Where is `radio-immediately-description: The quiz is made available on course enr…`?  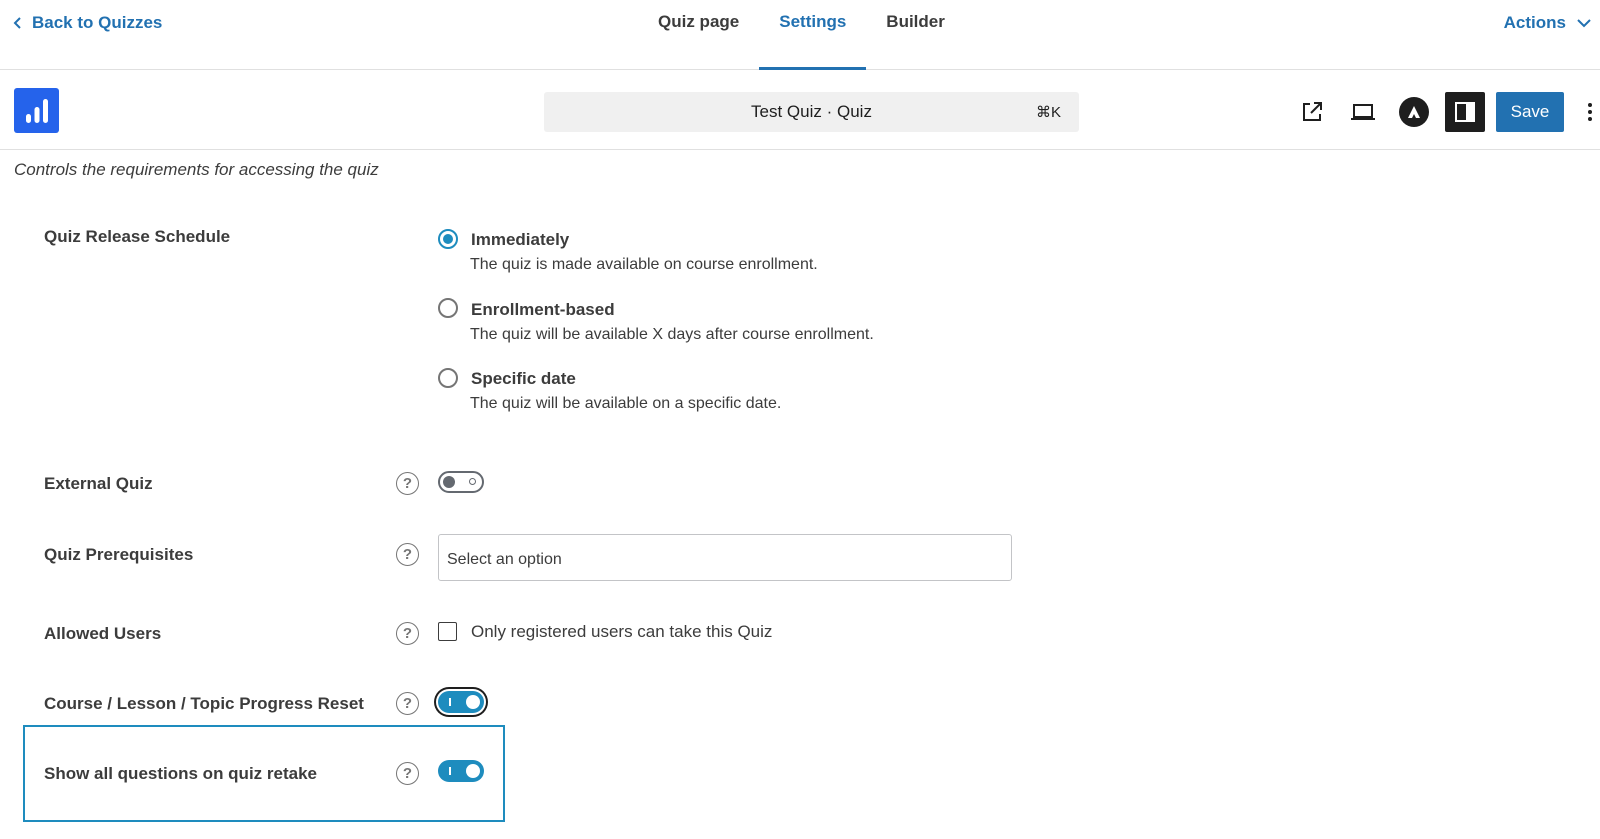
radio-immediately-description: The quiz is made available on course enr… is located at coordinates (644, 264).